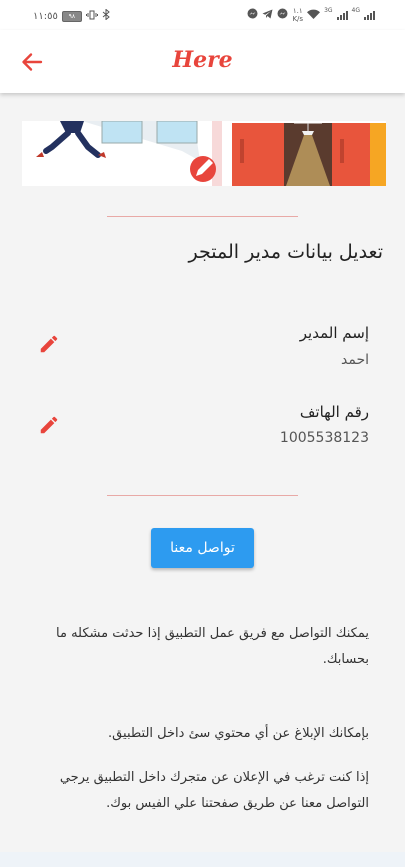 This screenshot has height=867, width=405. I want to click on status-right: ١.١ K/s 3G 4G, so click(311, 15).